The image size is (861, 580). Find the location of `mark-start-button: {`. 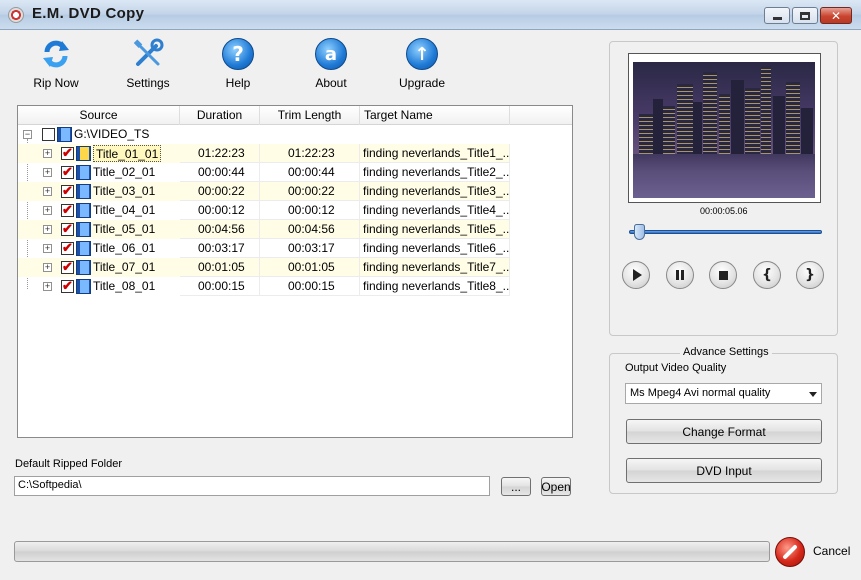

mark-start-button: { is located at coordinates (767, 275).